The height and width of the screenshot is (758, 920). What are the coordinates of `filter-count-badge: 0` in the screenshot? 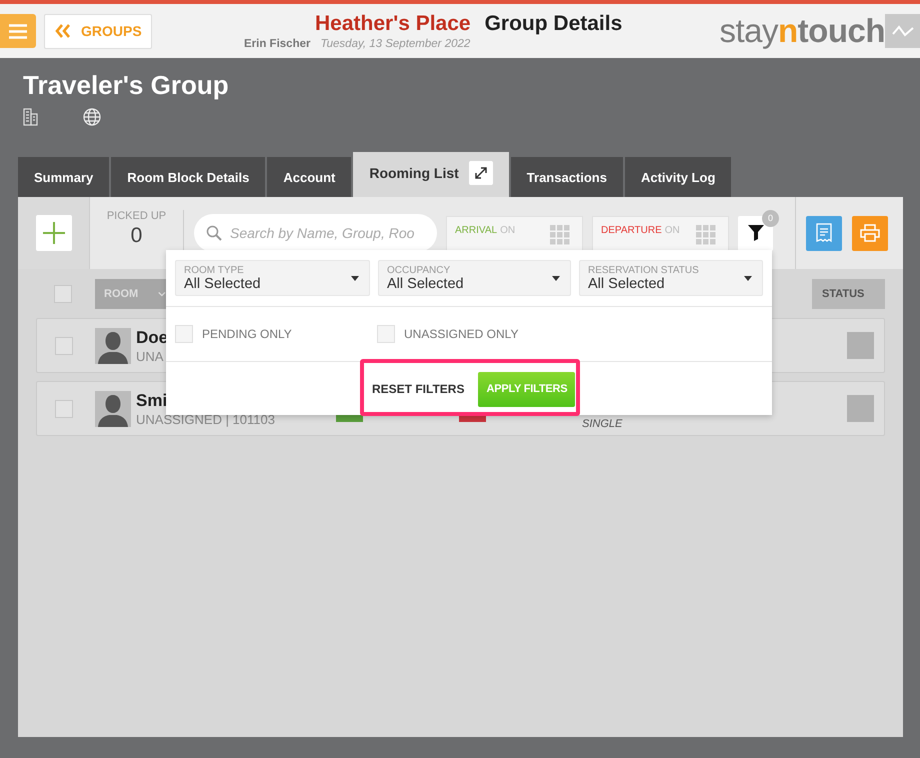 It's located at (770, 218).